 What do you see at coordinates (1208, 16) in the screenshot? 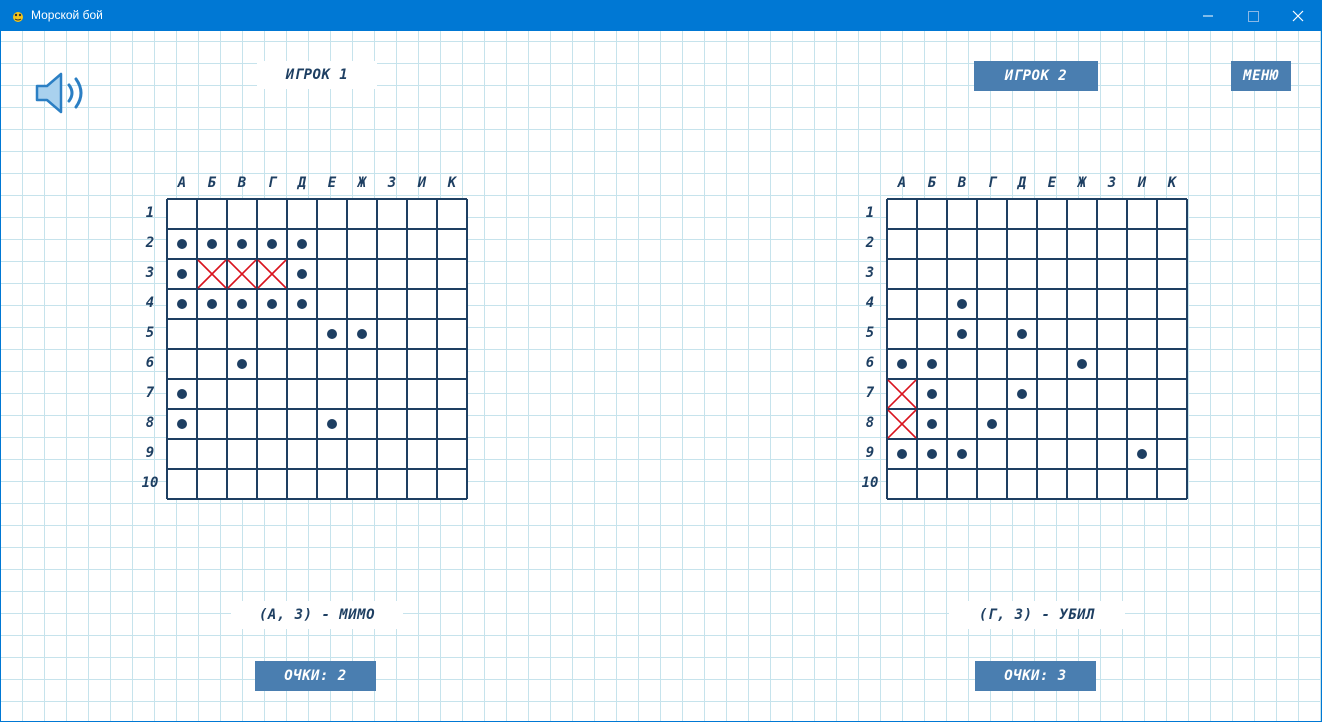
I see `minimize-button` at bounding box center [1208, 16].